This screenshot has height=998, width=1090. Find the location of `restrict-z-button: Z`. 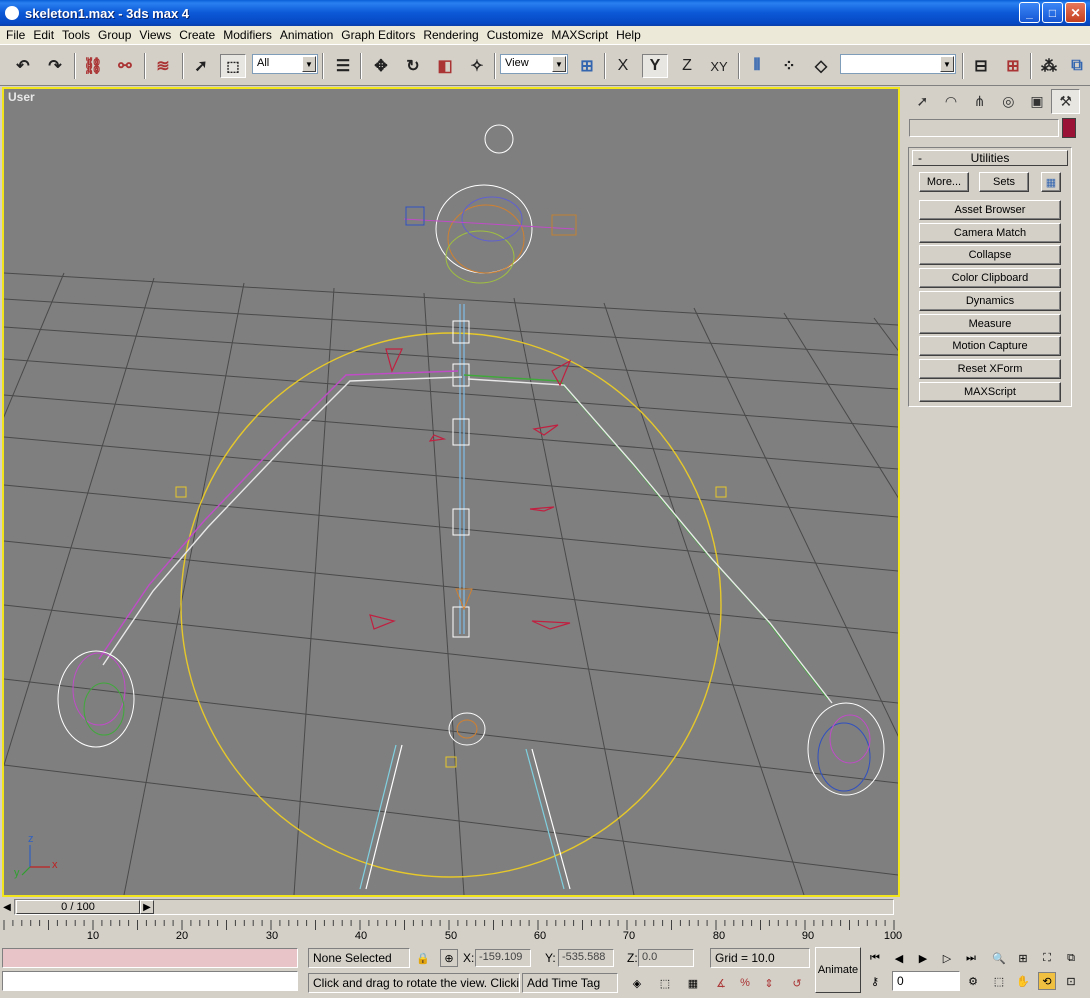

restrict-z-button: Z is located at coordinates (687, 66).